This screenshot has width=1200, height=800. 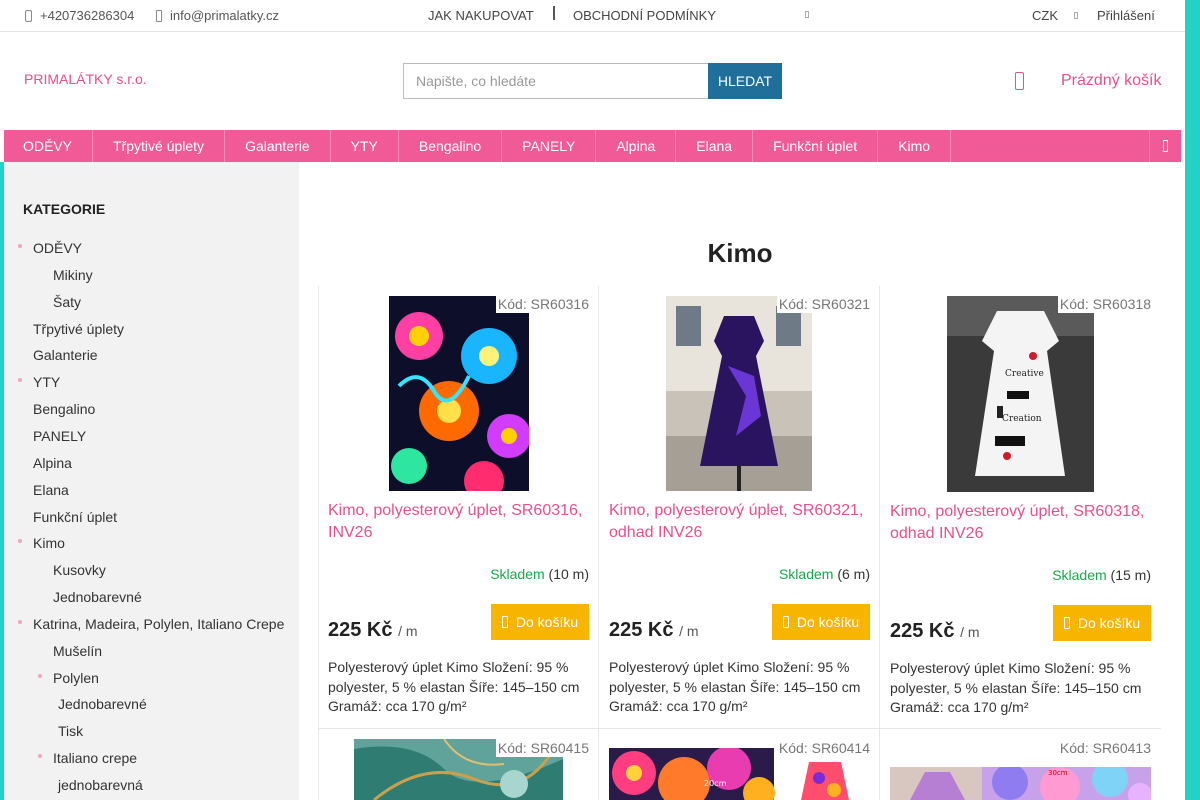 I want to click on stock-status: Skladem (10 m), so click(x=539, y=574).